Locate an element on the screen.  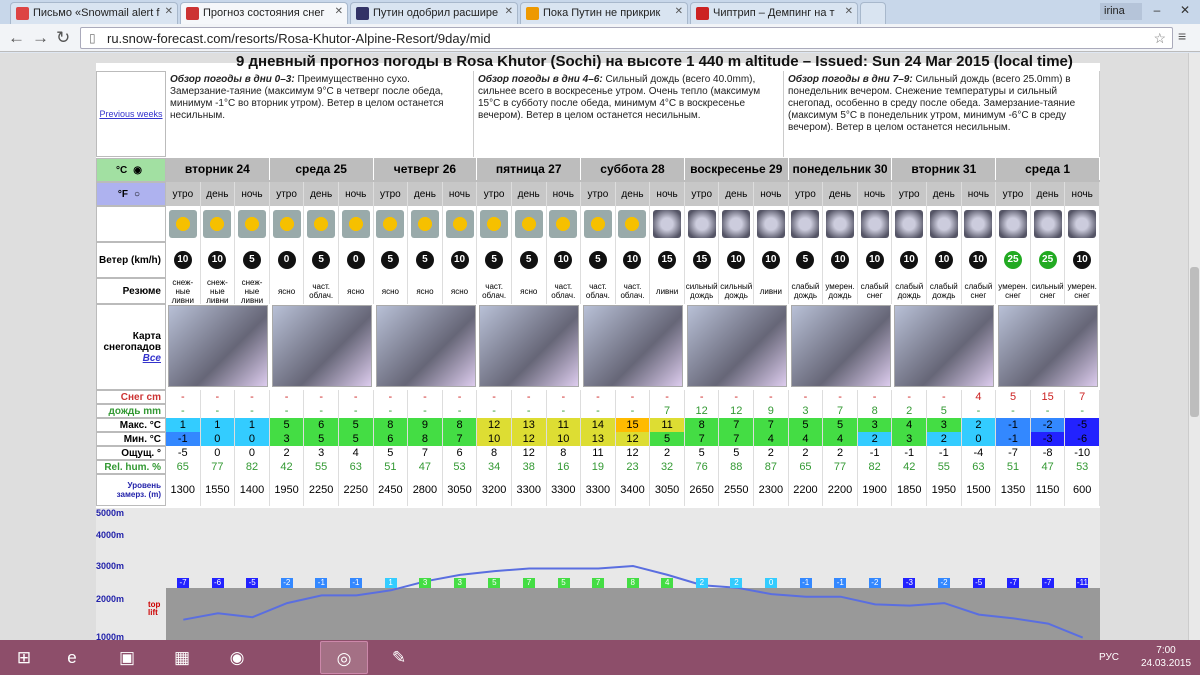
tab-1: Письмо «Snowmail alert f ✕ is located at coordinates (94, 13).